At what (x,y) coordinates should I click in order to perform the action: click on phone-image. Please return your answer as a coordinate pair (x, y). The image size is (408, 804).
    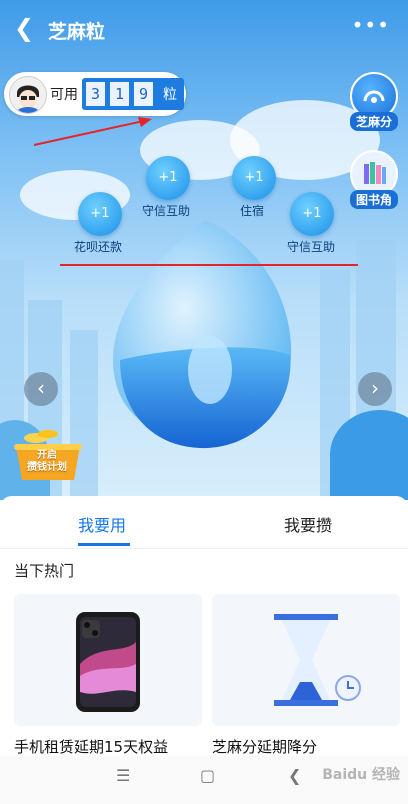
    Looking at the image, I should click on (108, 662).